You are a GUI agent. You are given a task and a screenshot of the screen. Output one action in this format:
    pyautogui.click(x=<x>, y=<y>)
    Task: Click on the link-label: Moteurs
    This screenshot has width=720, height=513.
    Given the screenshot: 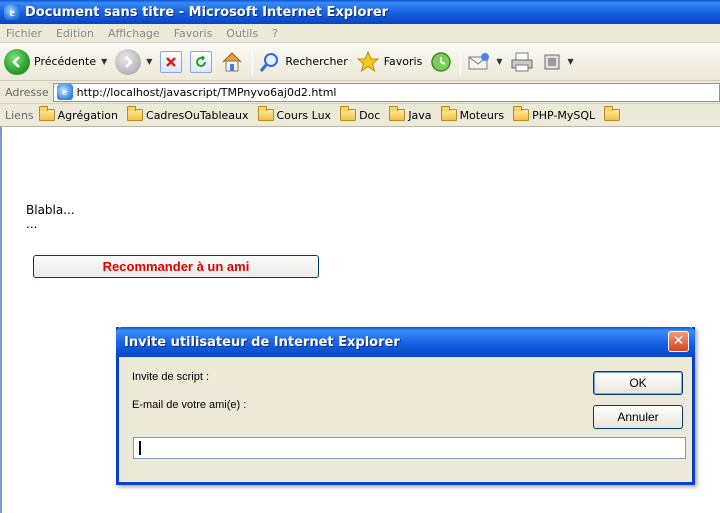 What is the action you would take?
    pyautogui.click(x=482, y=115)
    